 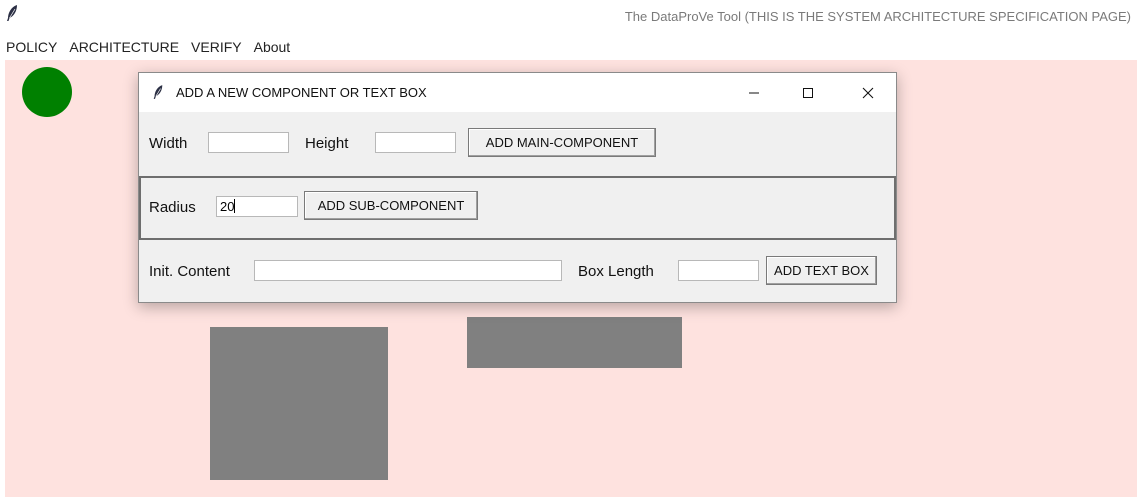 I want to click on sub-component-circle, so click(x=47, y=92).